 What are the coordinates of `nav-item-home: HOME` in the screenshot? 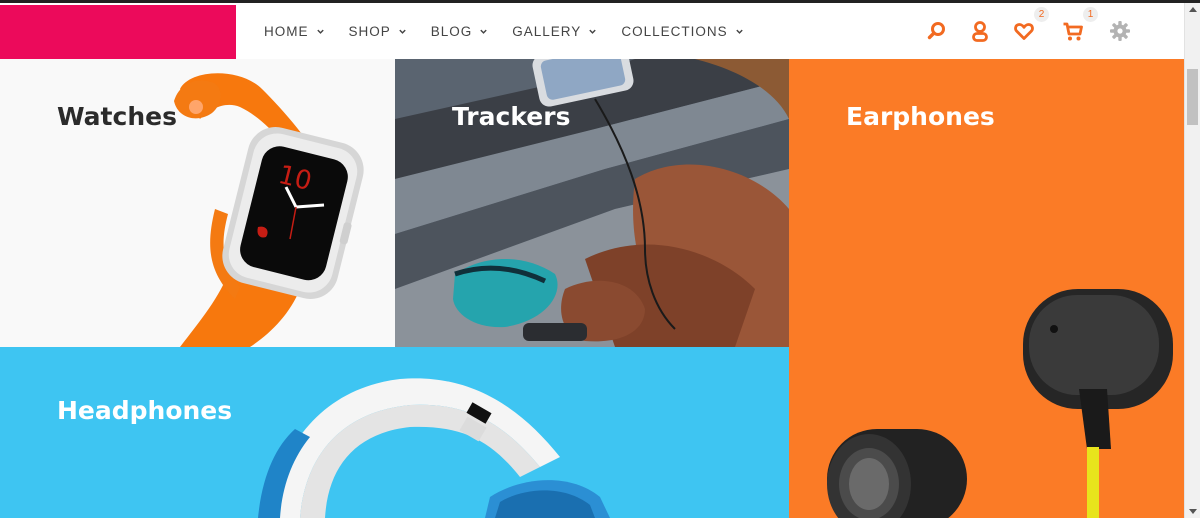 It's located at (294, 31).